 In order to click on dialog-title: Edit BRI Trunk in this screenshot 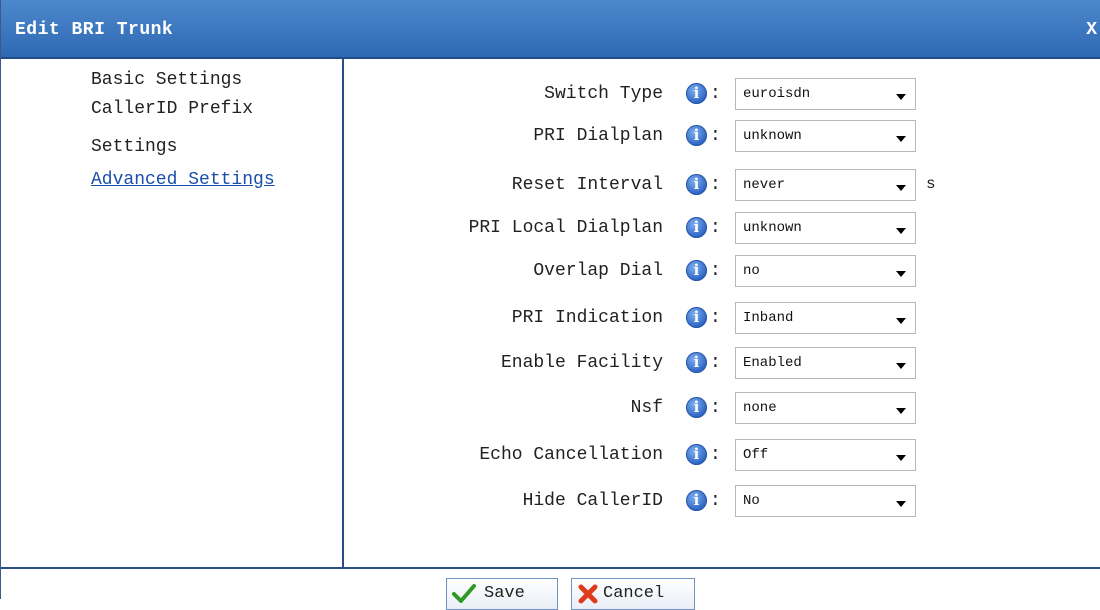, I will do `click(94, 30)`.